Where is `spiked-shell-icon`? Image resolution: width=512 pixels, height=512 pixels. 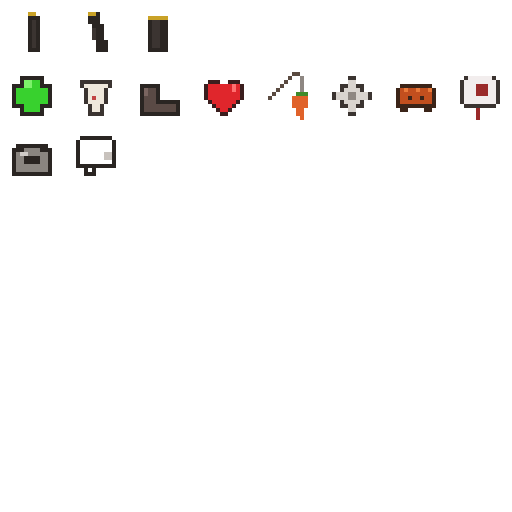
spiked-shell-icon is located at coordinates (416, 96).